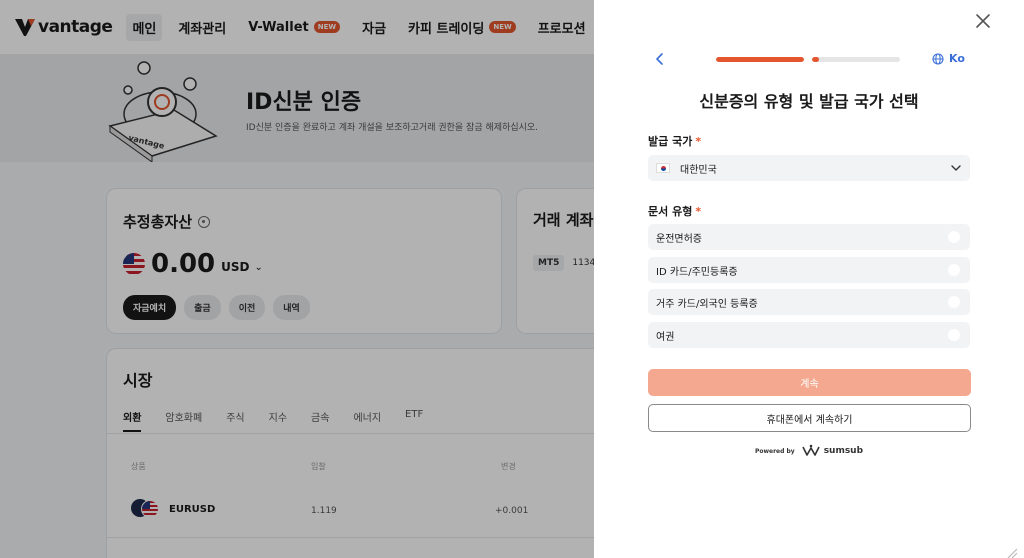  I want to click on country-select: 대한민국, so click(809, 168).